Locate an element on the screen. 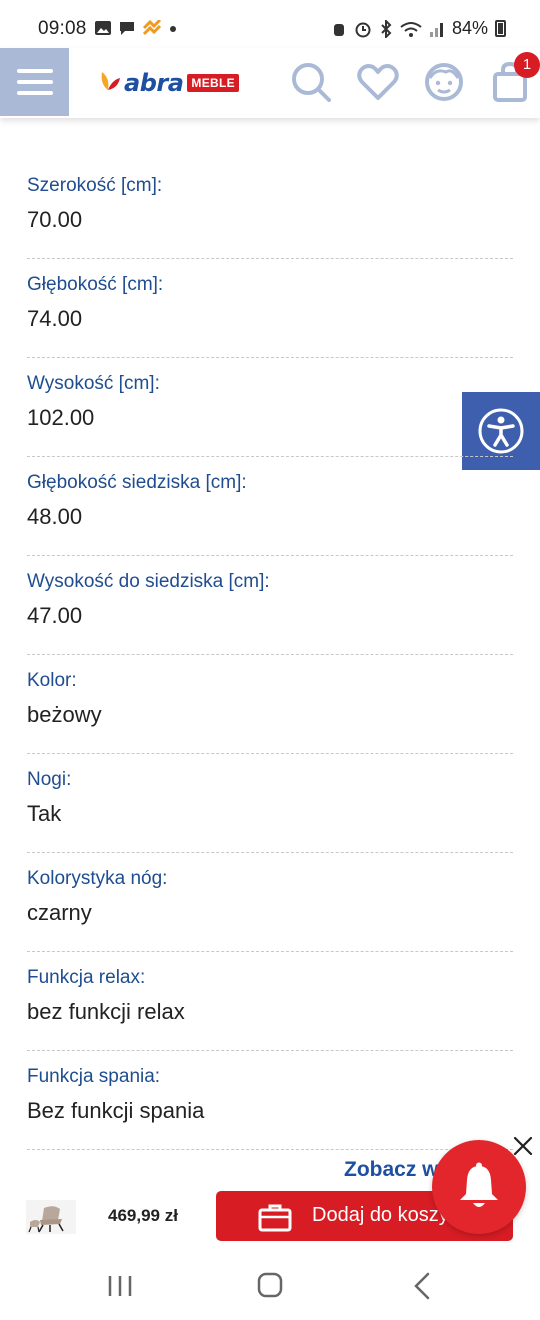 This screenshot has width=540, height=1320. notification-icons is located at coordinates (136, 28).